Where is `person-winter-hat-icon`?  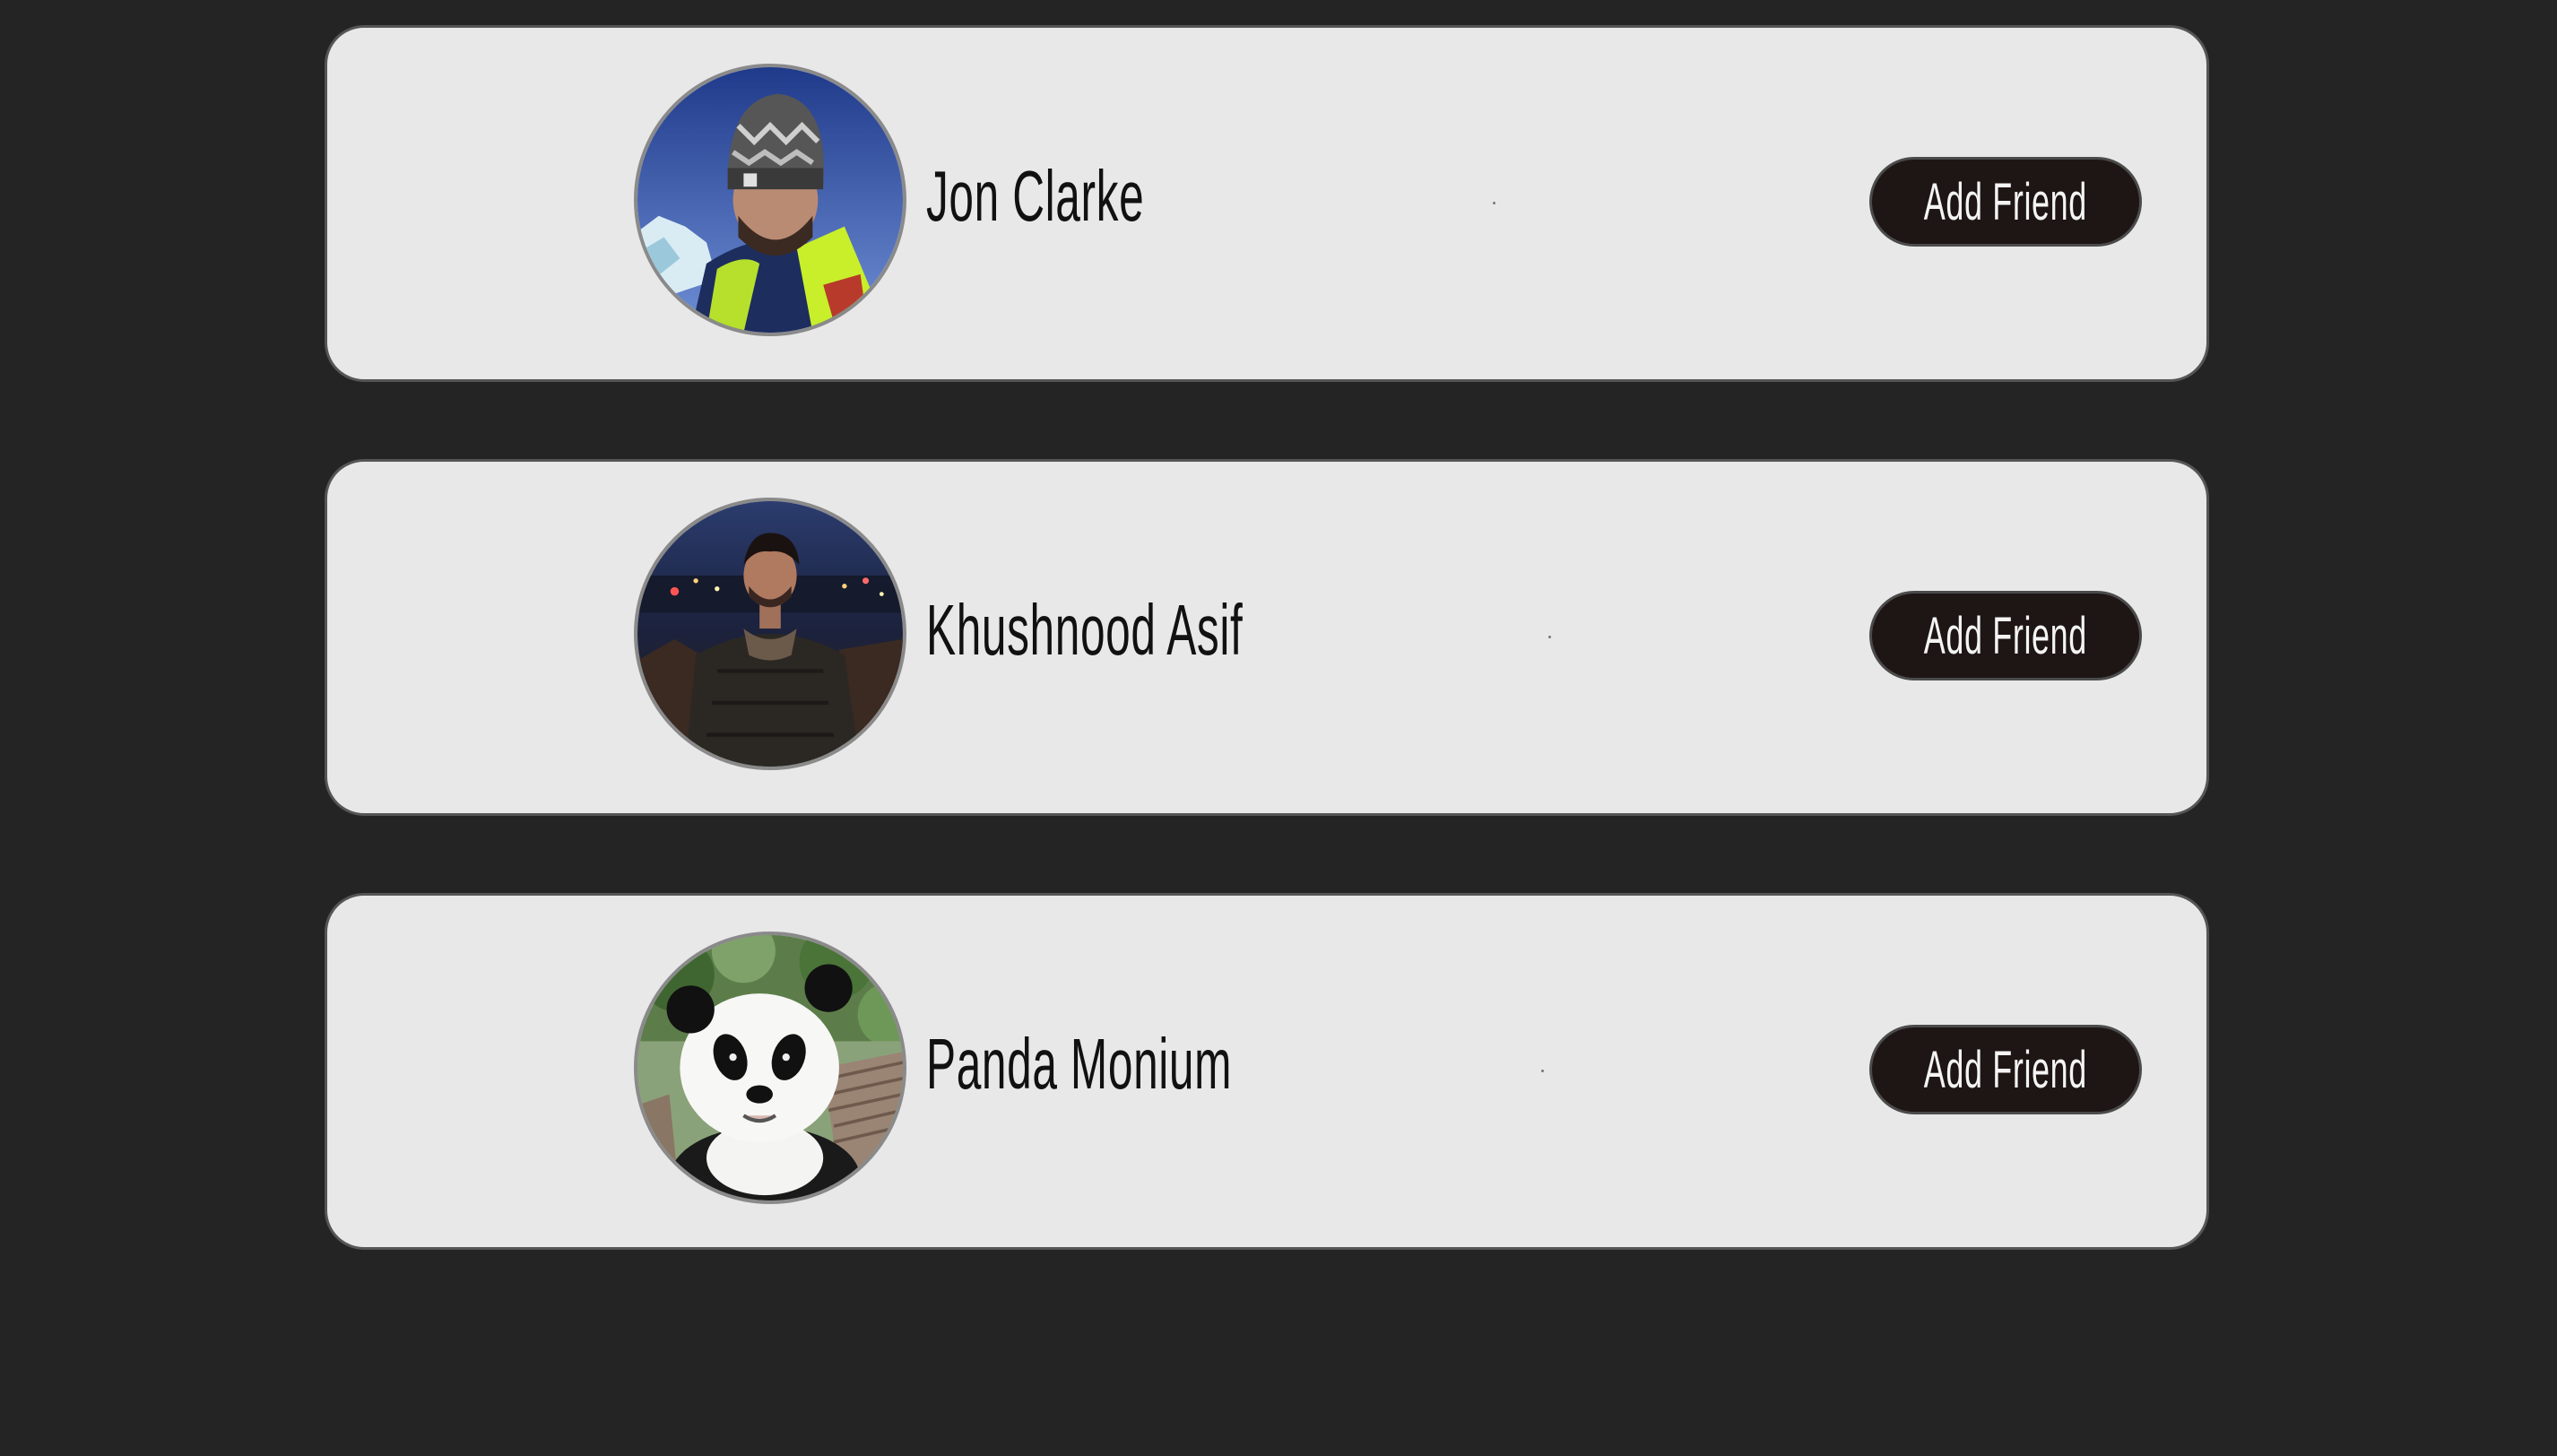
person-winter-hat-icon is located at coordinates (770, 200).